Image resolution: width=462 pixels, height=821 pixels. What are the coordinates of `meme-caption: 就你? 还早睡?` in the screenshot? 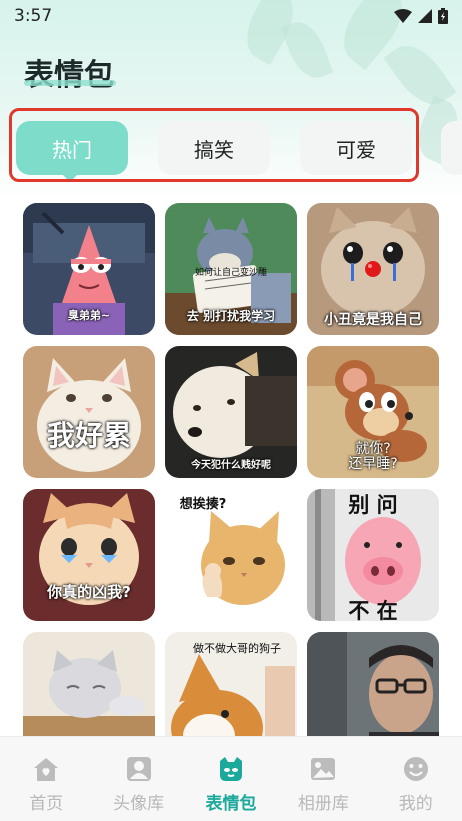 It's located at (373, 456).